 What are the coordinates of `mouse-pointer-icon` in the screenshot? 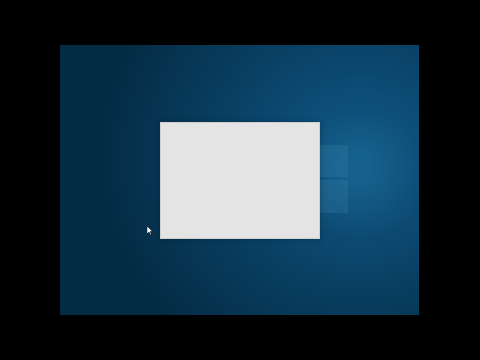 It's located at (150, 230).